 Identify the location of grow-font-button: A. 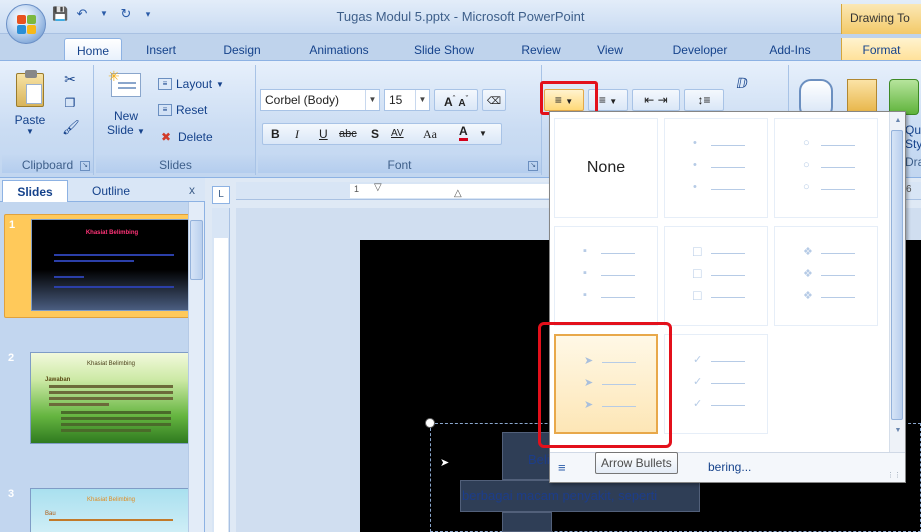
(448, 102).